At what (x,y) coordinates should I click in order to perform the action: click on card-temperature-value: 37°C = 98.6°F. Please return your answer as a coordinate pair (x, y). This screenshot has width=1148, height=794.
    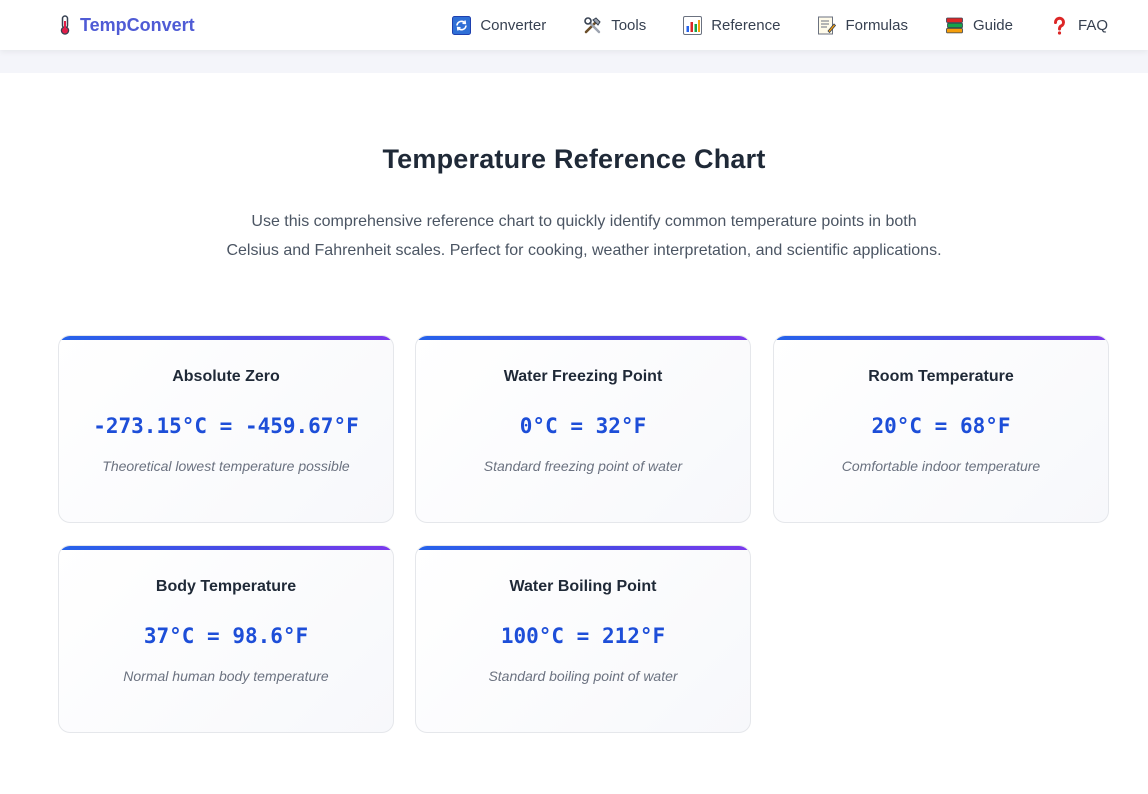
    Looking at the image, I should click on (226, 636).